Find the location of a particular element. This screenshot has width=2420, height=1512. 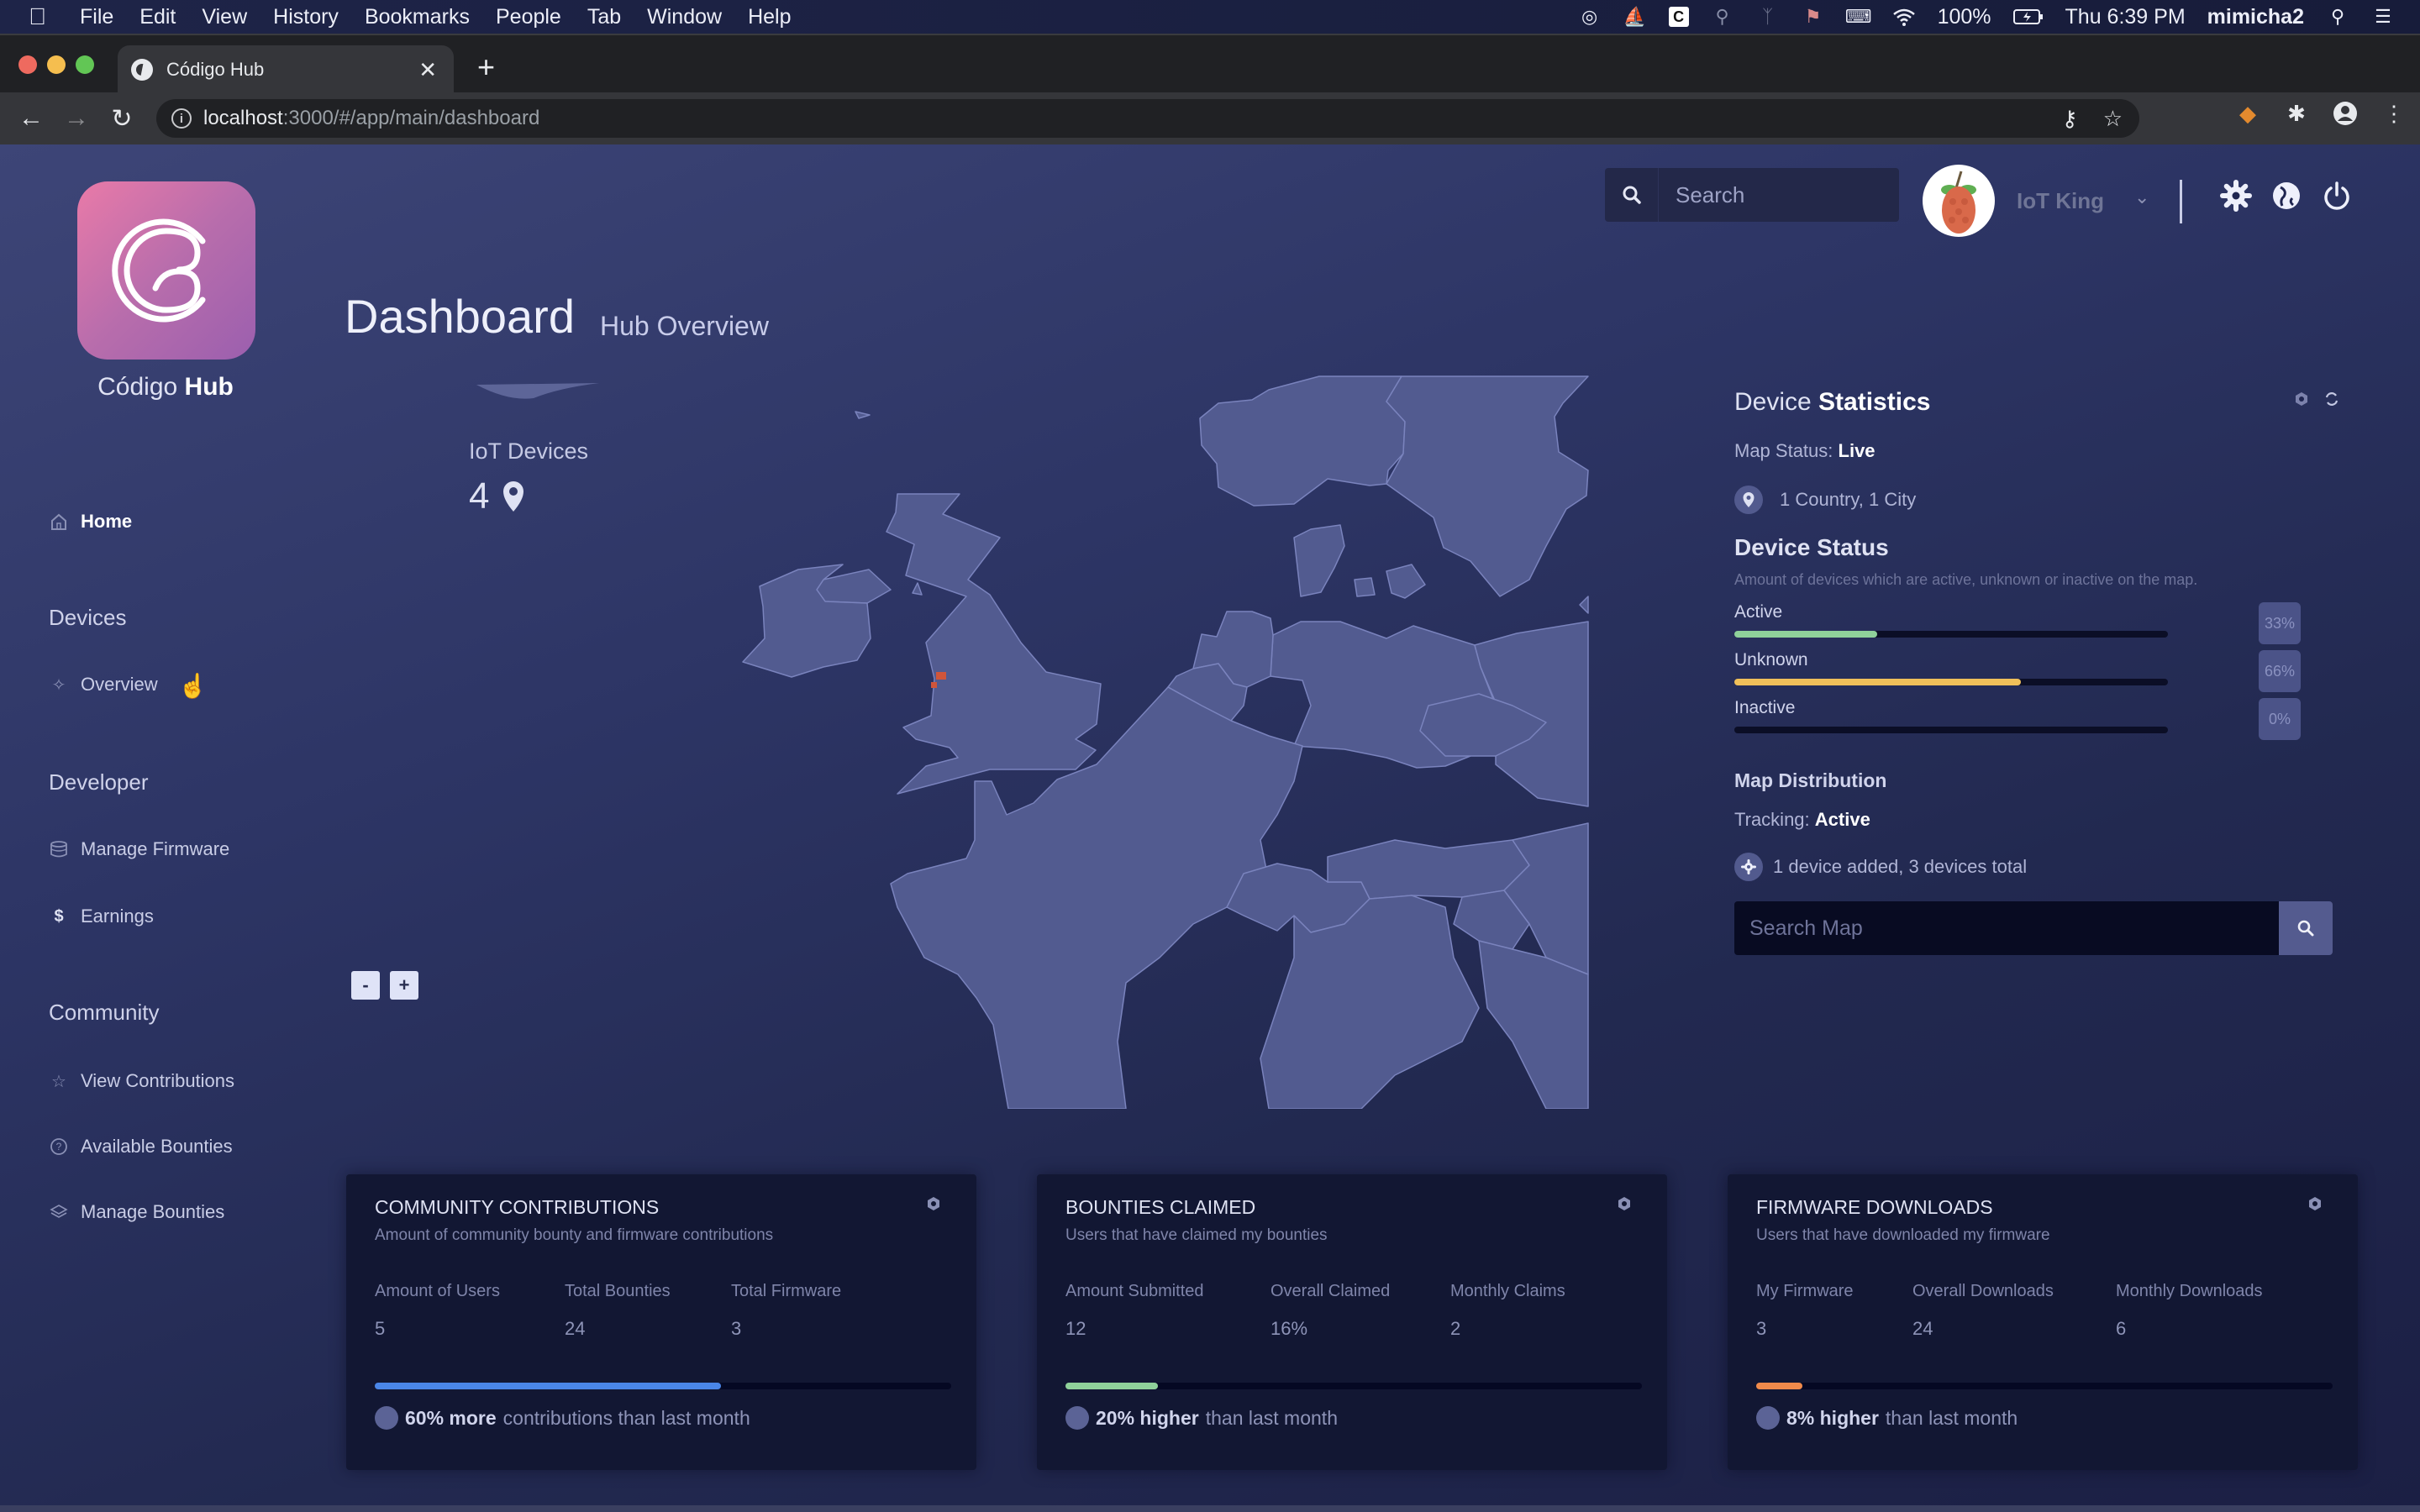

window-close-button is located at coordinates (27, 64).